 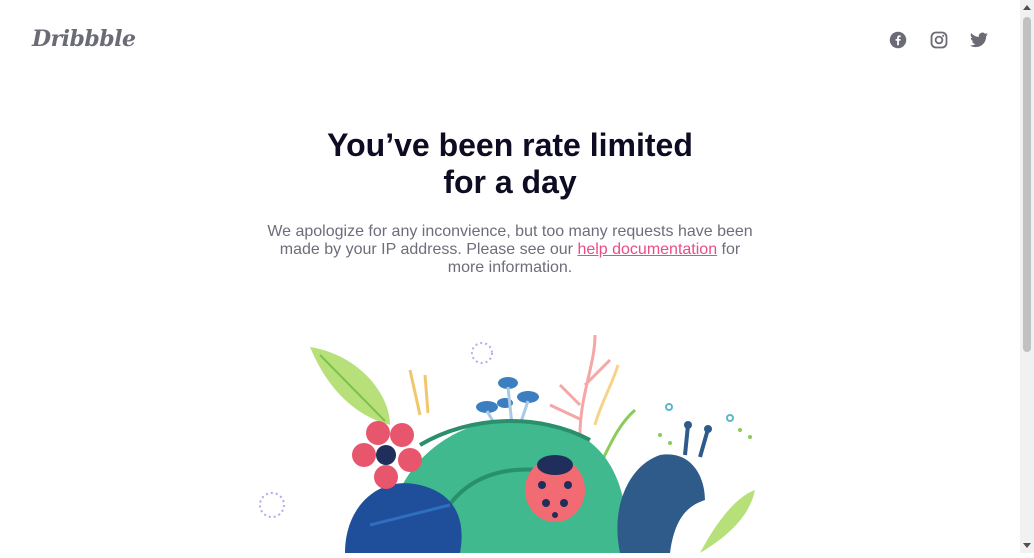 I want to click on help-documentation-link: help documentation, so click(x=647, y=249).